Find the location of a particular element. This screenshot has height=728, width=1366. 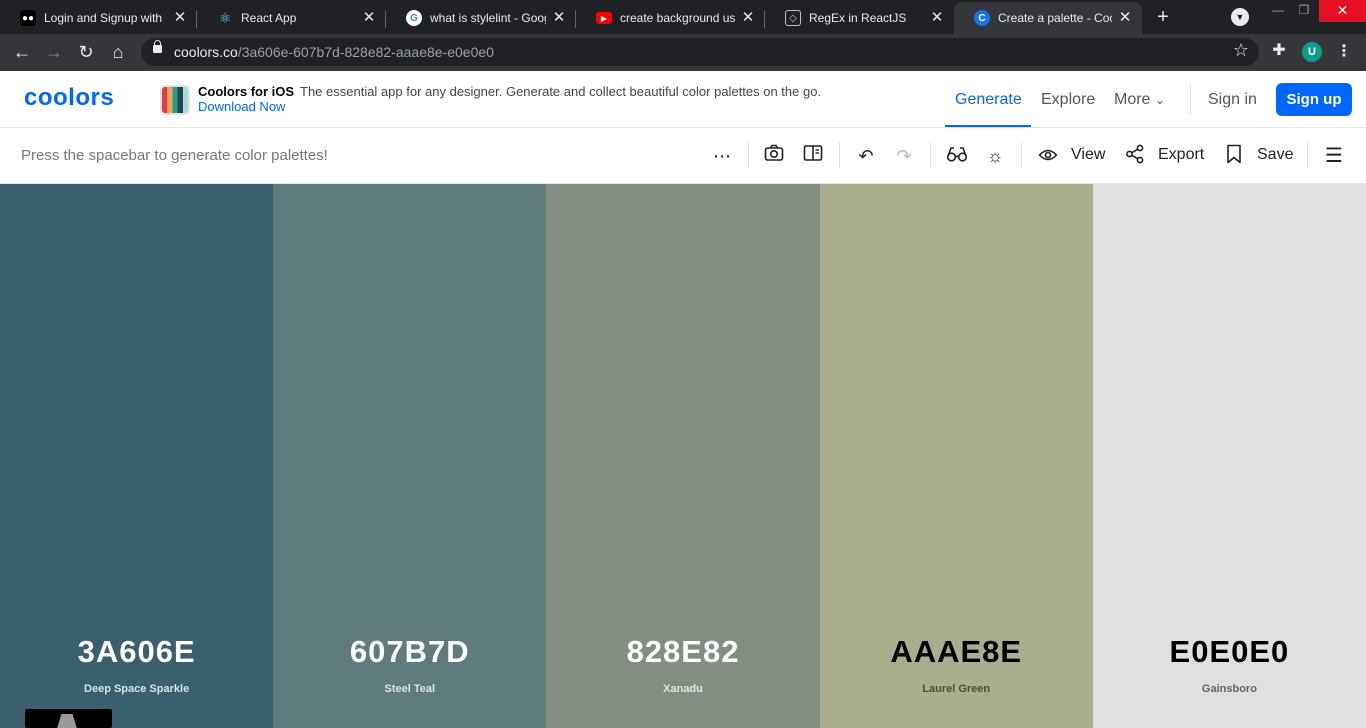

google-icon: G is located at coordinates (414, 18).